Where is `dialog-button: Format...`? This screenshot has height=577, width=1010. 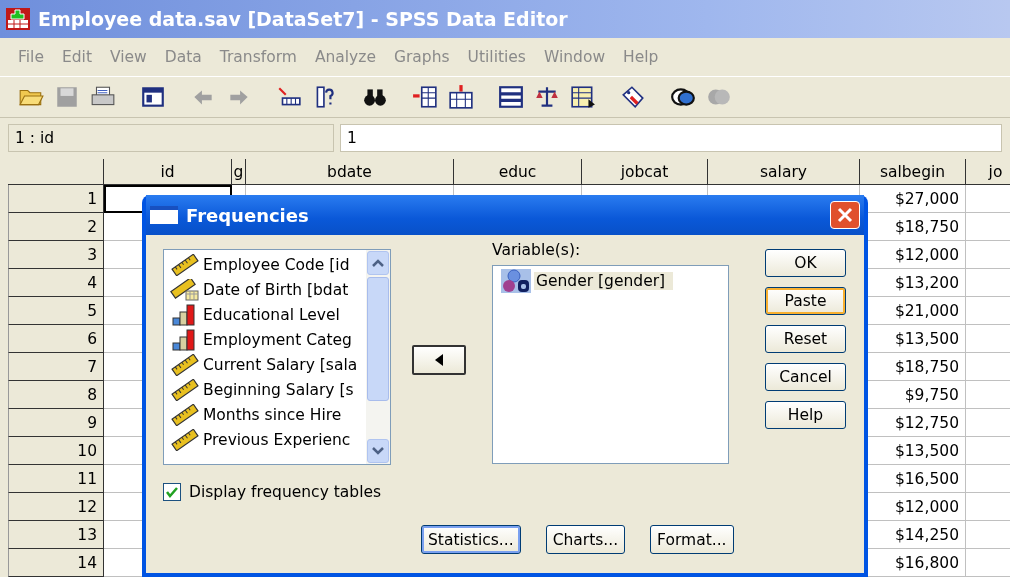
dialog-button: Format... is located at coordinates (692, 539).